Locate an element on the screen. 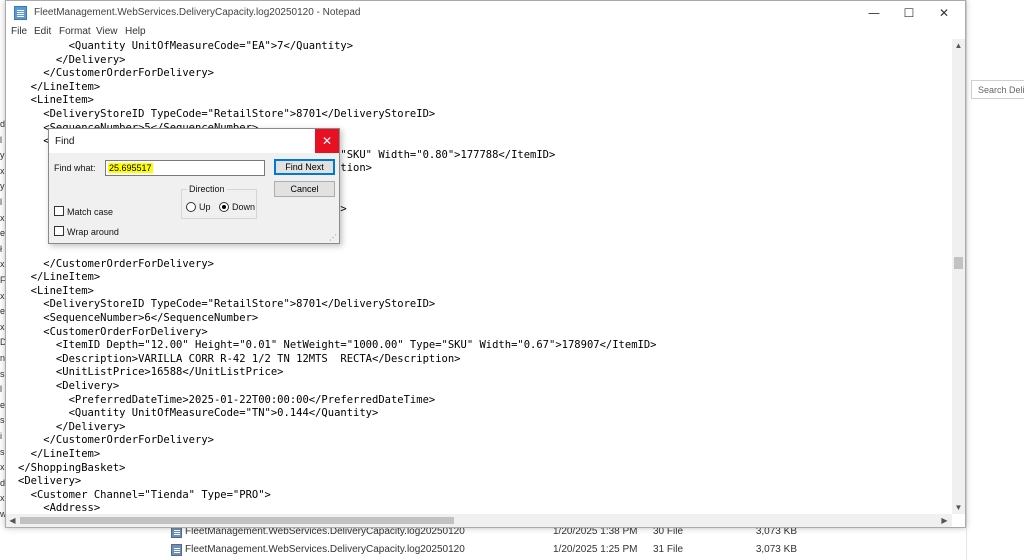 This screenshot has width=1024, height=560. text-line: <UnitListPrice>16588</UnitListPrice> is located at coordinates (151, 372).